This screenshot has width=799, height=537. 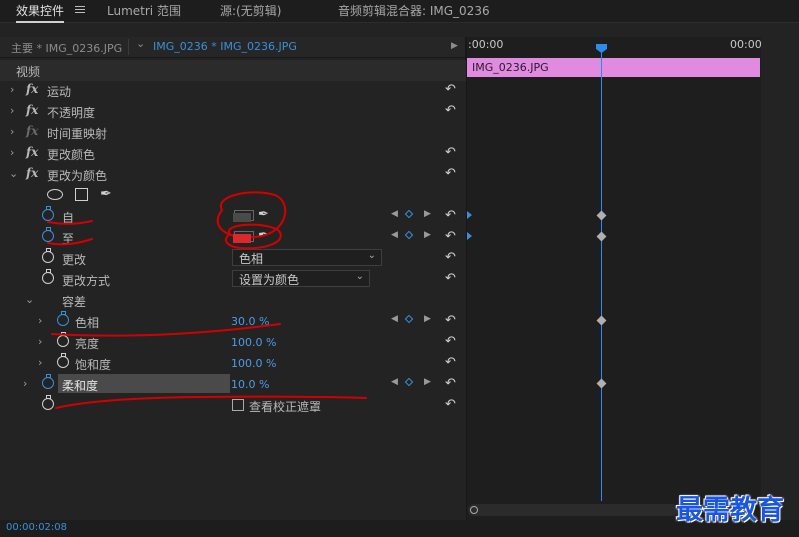 I want to click on param-label: 自, so click(x=68, y=218).